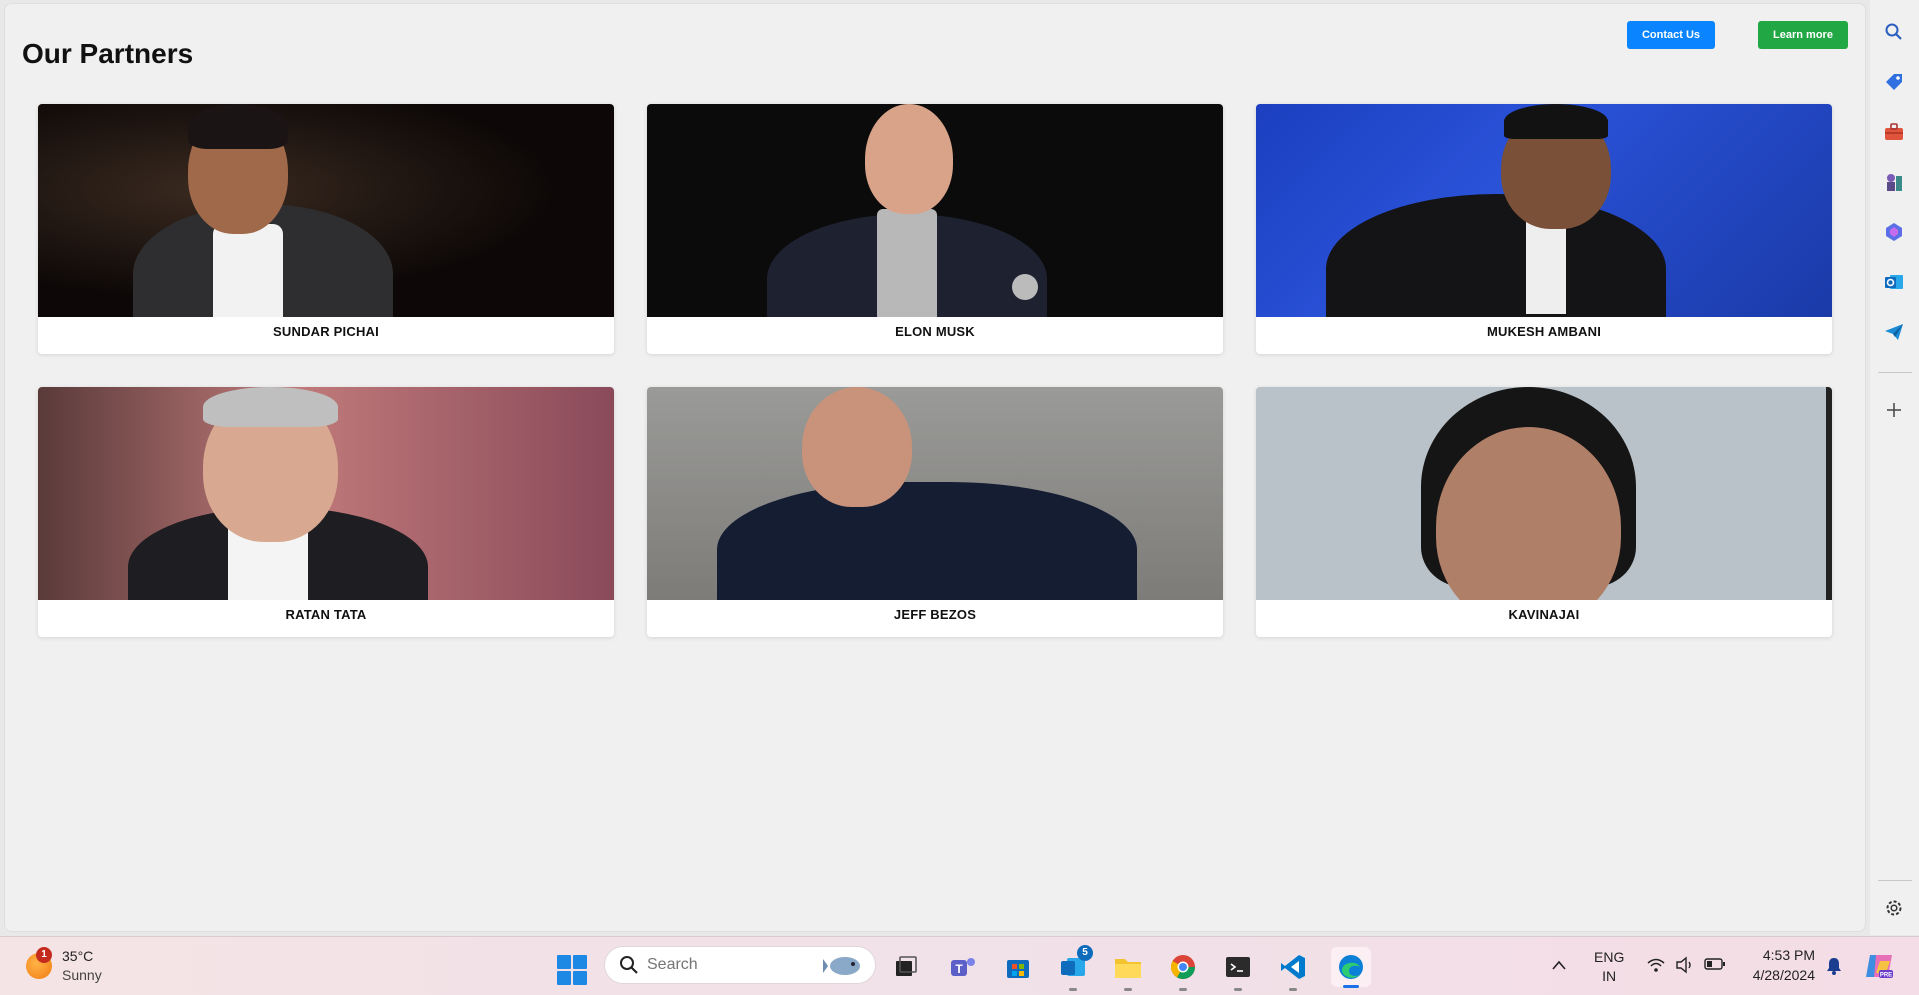 The height and width of the screenshot is (995, 1919). I want to click on chrome-icon, so click(1183, 971).